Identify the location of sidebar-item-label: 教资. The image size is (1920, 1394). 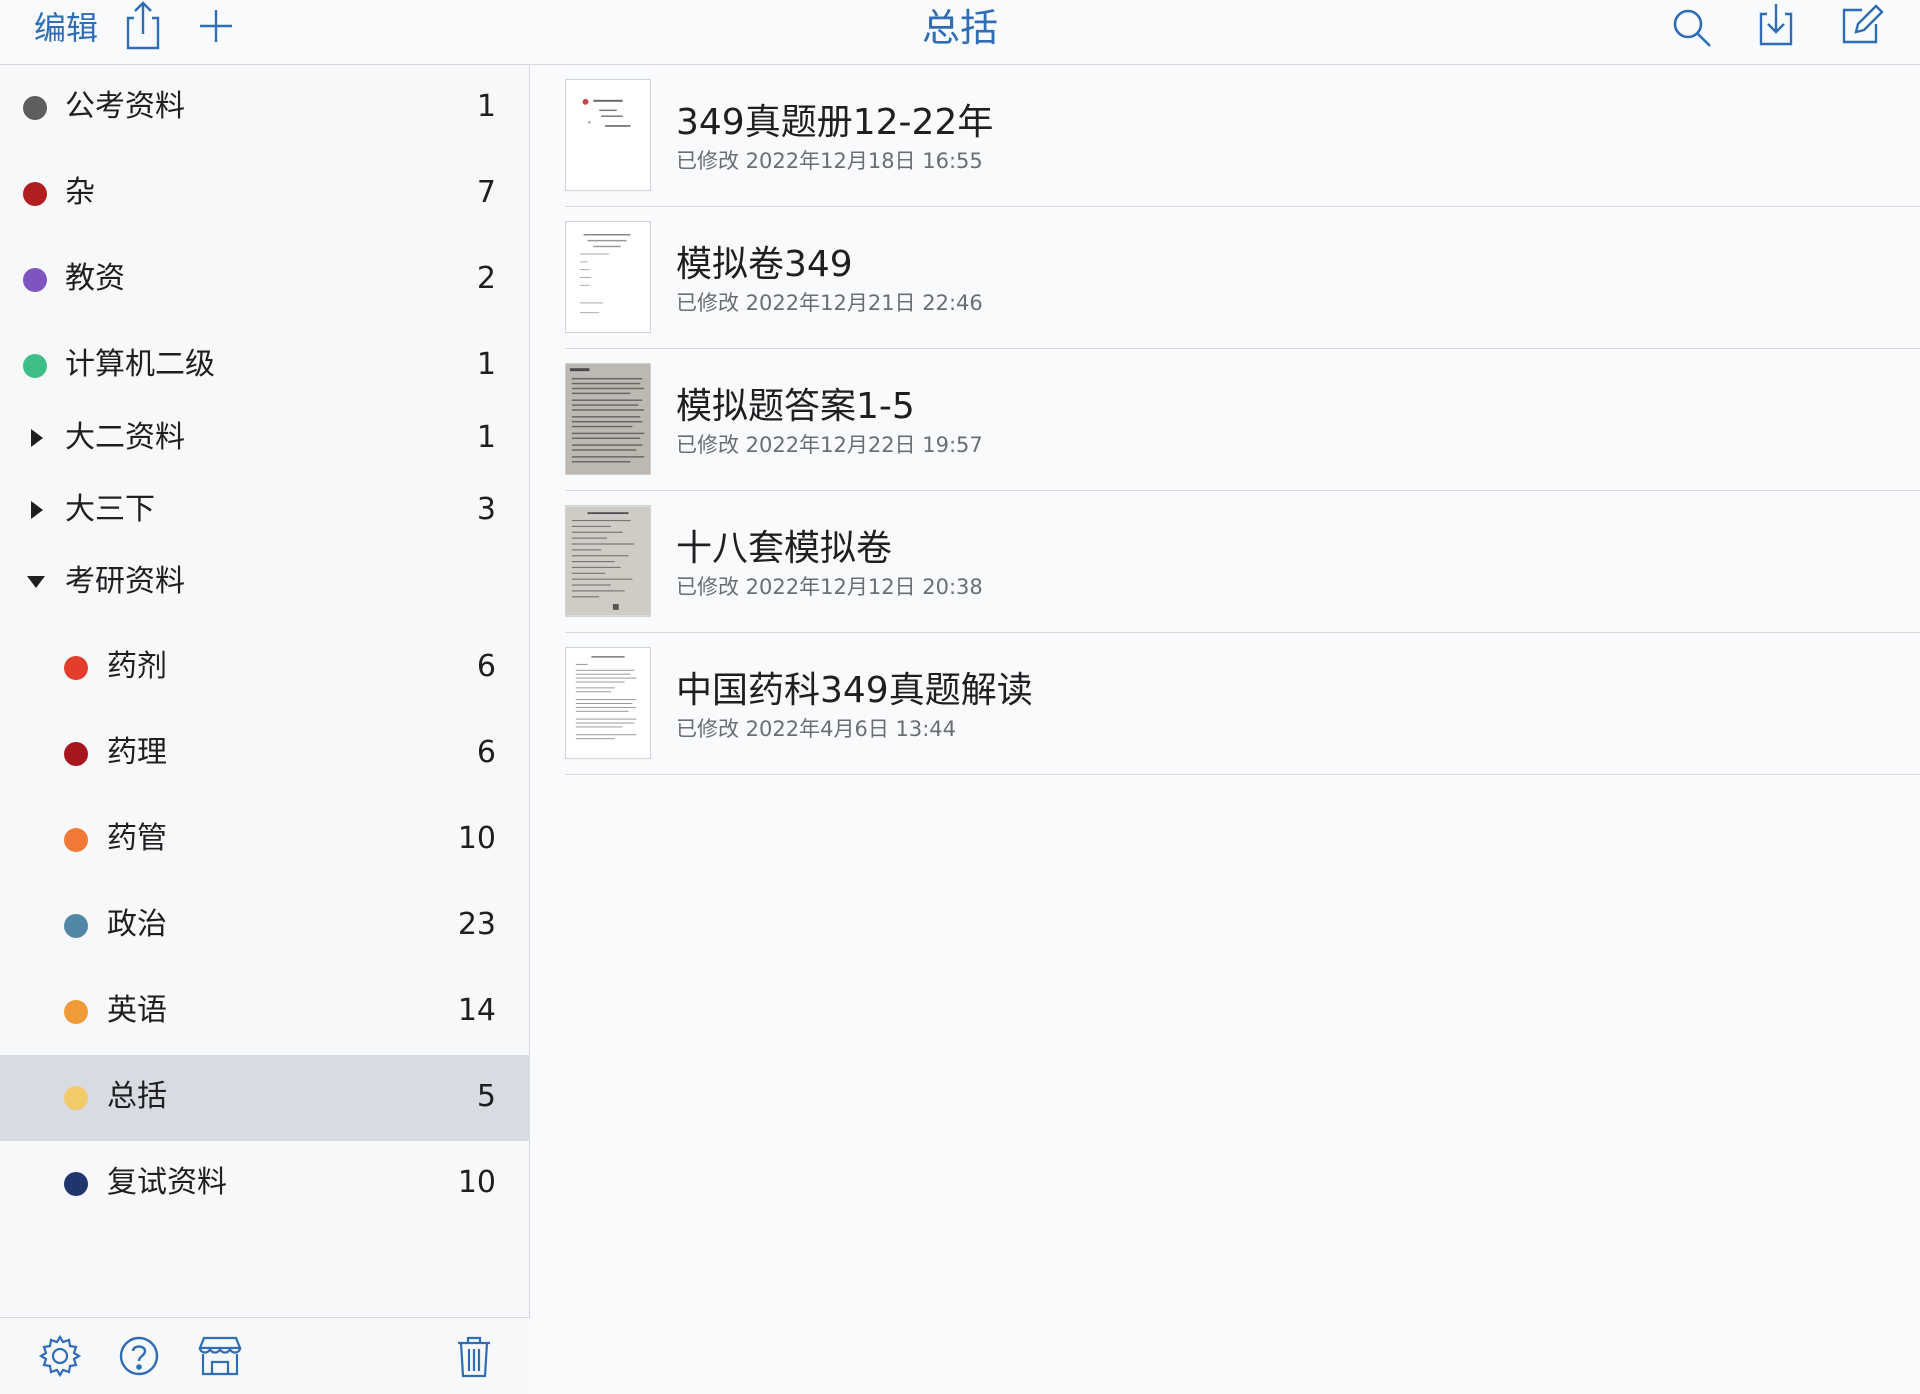
(95, 278).